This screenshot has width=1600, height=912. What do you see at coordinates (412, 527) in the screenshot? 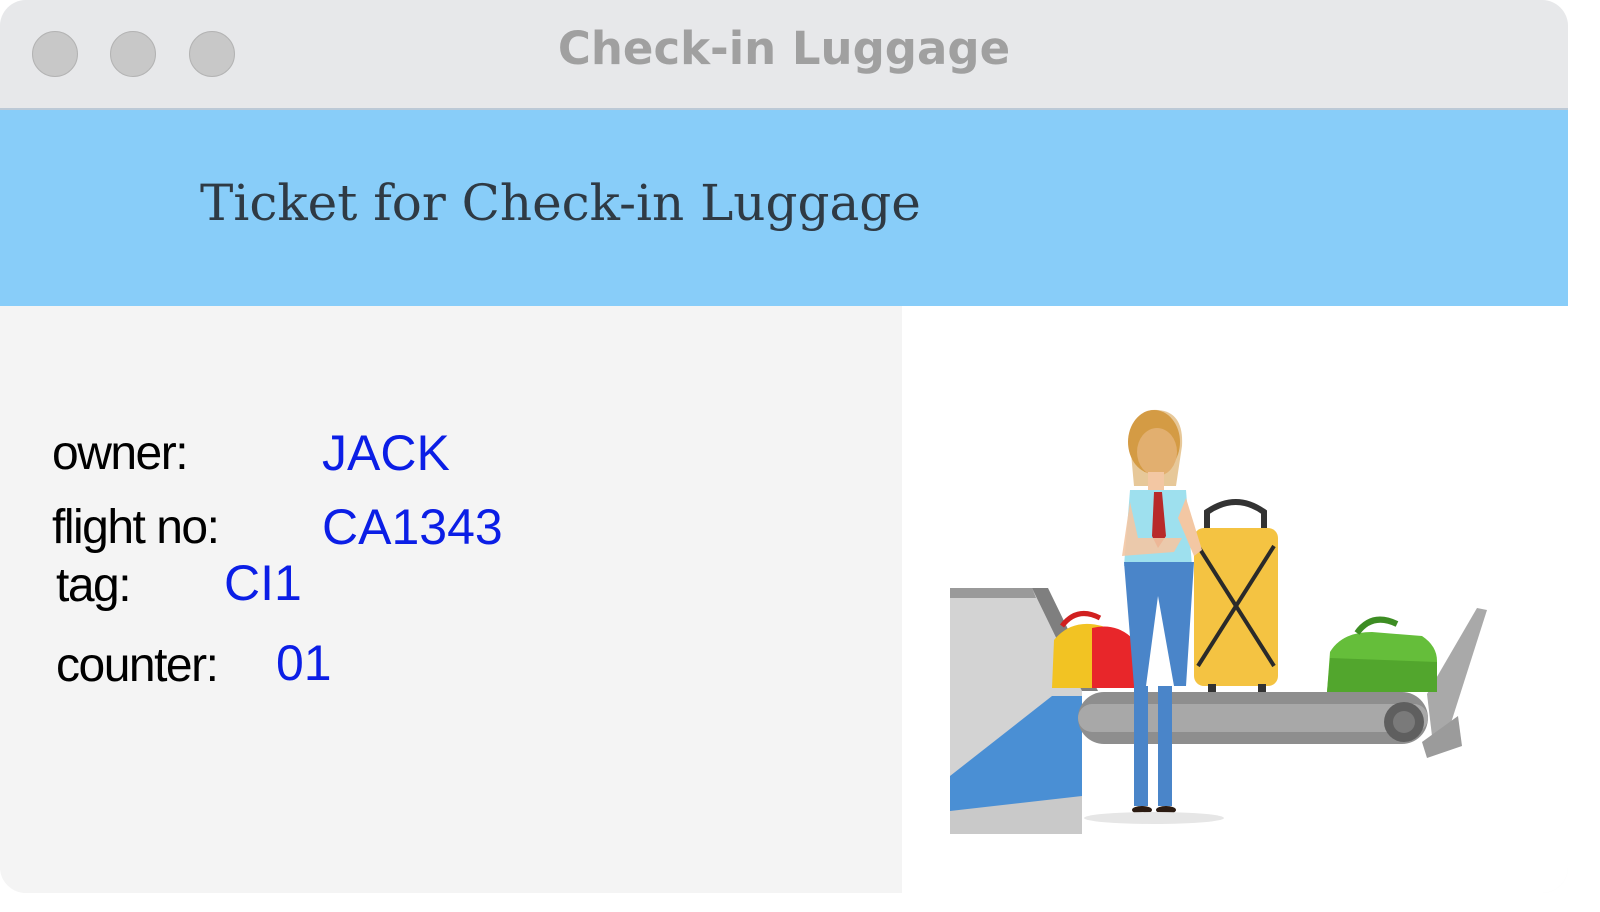
I see `flight-no-value: CA1343` at bounding box center [412, 527].